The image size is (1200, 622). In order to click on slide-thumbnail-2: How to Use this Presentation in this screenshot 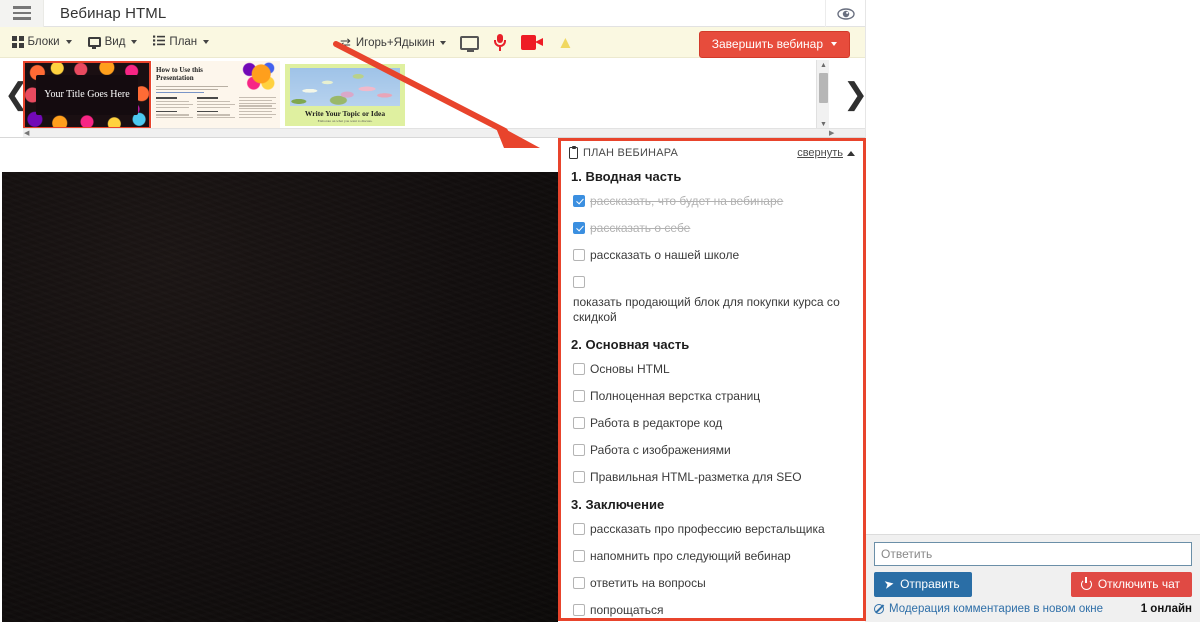, I will do `click(216, 95)`.